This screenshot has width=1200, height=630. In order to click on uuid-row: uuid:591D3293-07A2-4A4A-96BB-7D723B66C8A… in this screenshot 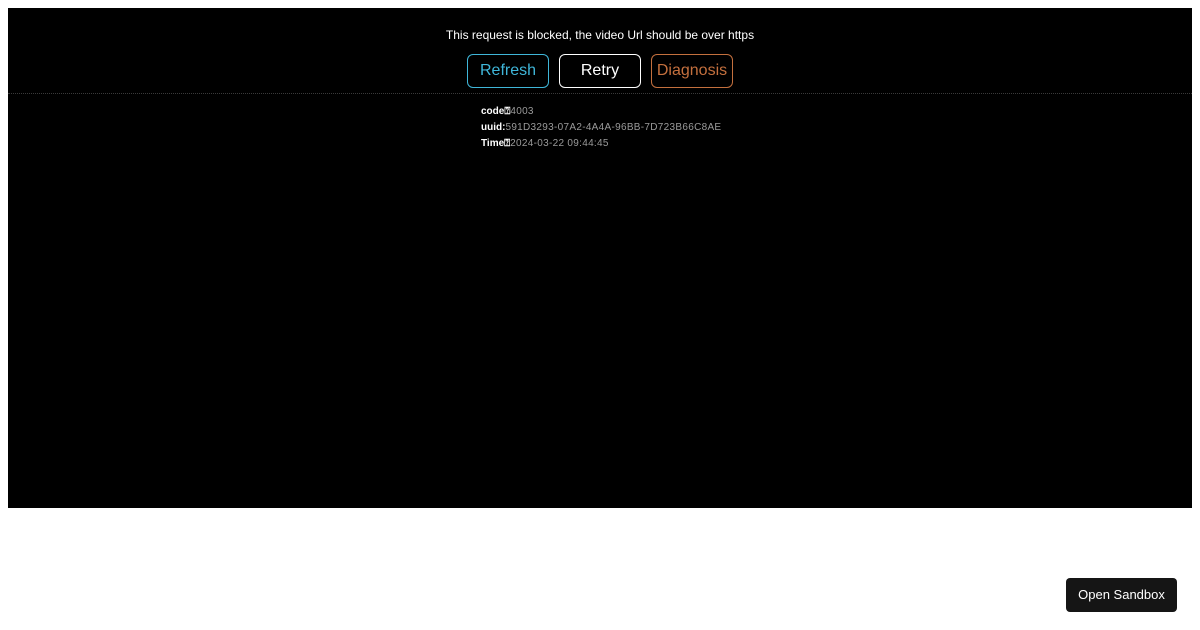, I will do `click(601, 128)`.